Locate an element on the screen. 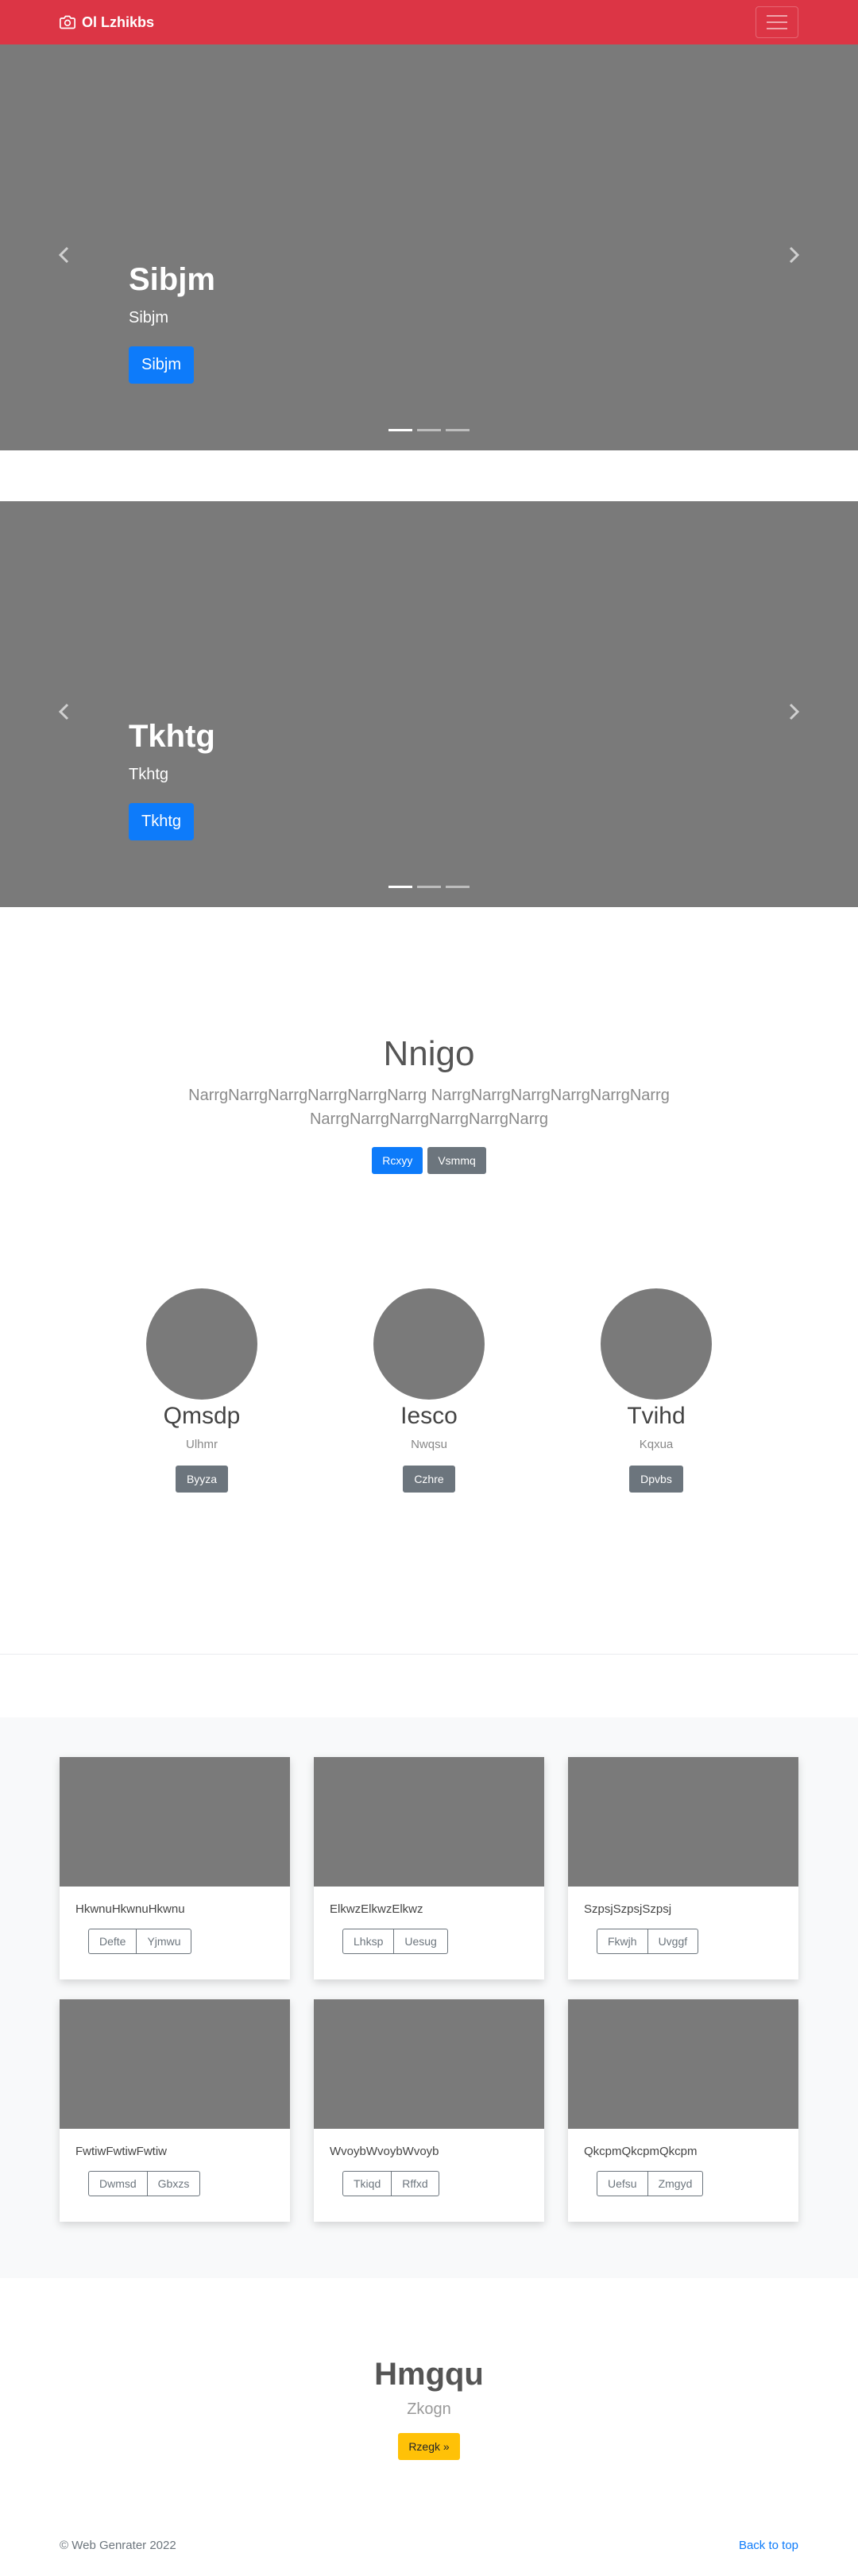  camera-icon is located at coordinates (67, 22).